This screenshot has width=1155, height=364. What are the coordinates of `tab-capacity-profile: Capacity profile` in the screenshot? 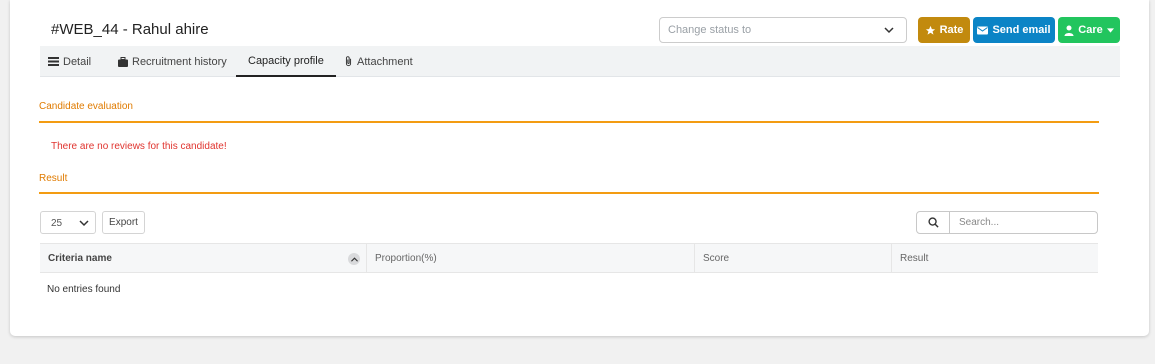 It's located at (286, 61).